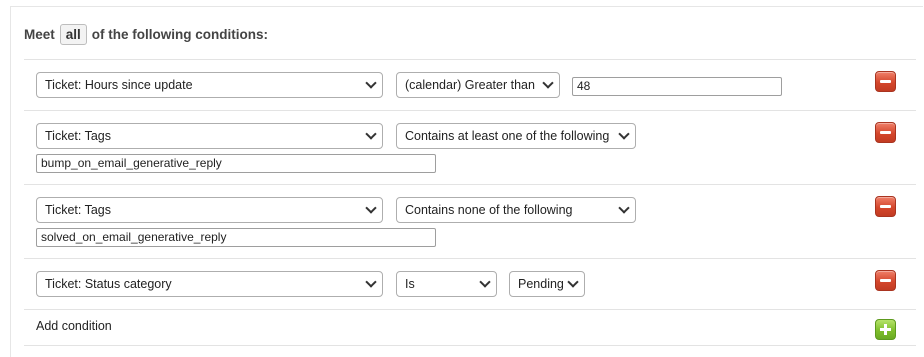 The height and width of the screenshot is (357, 924). What do you see at coordinates (78, 136) in the screenshot?
I see `condition-2-field-value: Ticket: Tags` at bounding box center [78, 136].